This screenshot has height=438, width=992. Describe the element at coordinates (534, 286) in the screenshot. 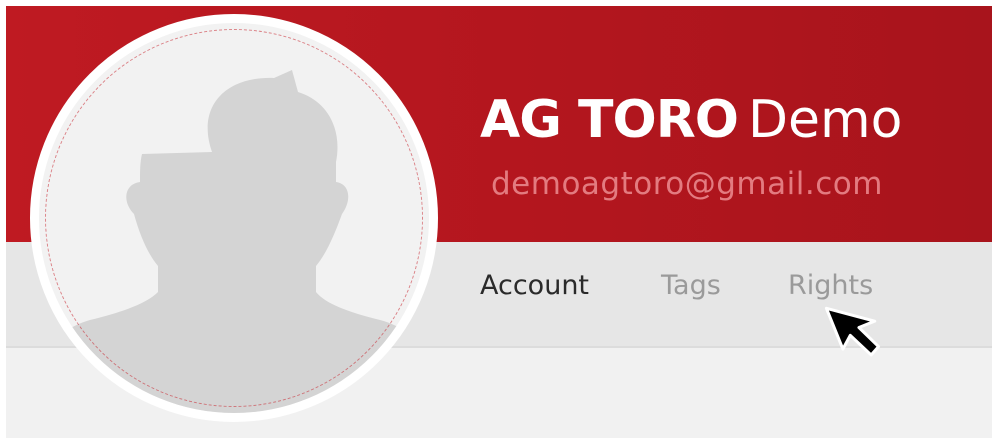

I see `tab-account: Account` at that location.